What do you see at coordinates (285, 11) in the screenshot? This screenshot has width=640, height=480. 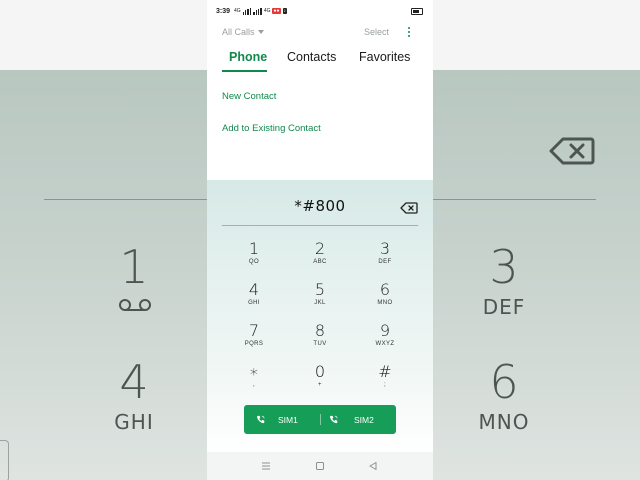 I see `tiktok-icon: ♪` at bounding box center [285, 11].